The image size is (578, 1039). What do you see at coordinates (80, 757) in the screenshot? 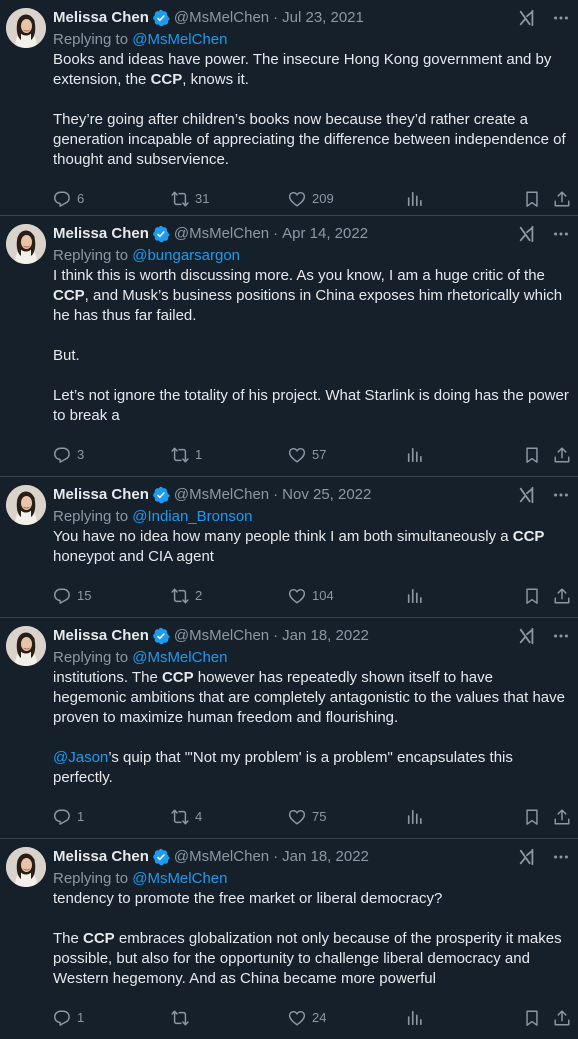
I see `mention-link: @Jason` at bounding box center [80, 757].